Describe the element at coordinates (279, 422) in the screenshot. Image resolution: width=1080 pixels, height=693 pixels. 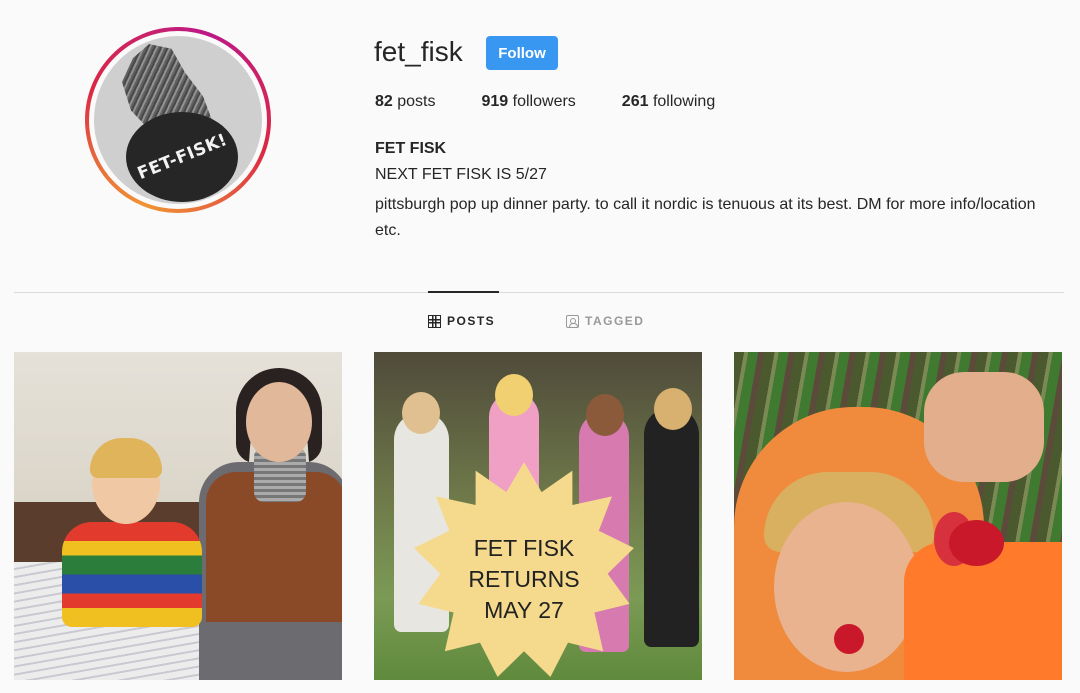
I see `photo-woman-face` at that location.